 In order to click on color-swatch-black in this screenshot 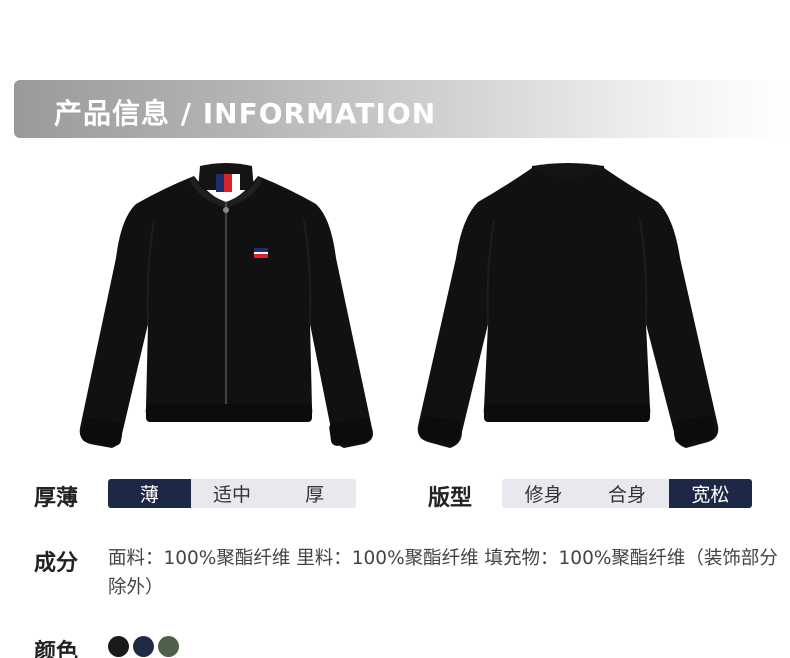, I will do `click(118, 646)`.